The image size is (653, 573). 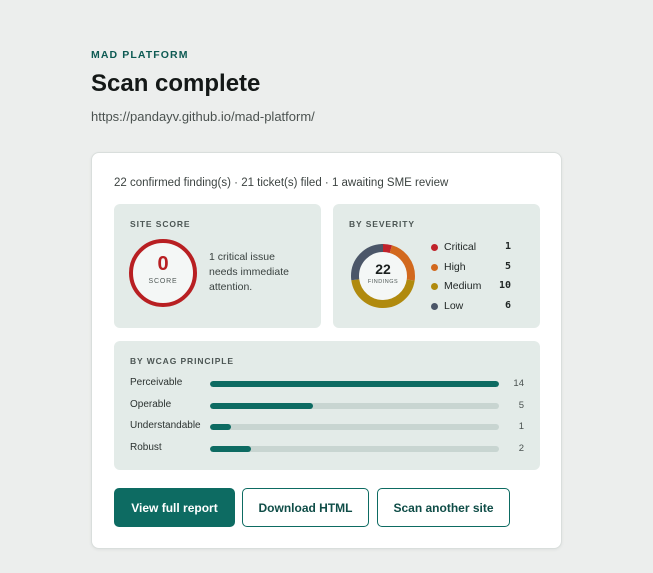 I want to click on legend-count: 10, so click(x=504, y=286).